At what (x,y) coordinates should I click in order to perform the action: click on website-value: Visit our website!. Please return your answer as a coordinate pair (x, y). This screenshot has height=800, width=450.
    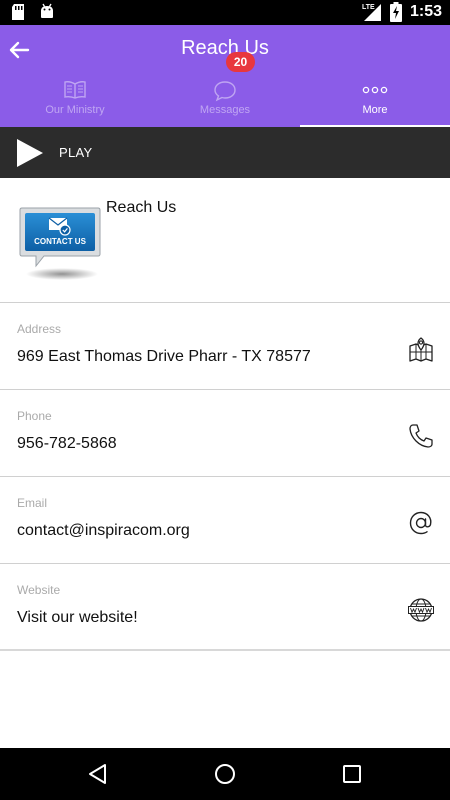
    Looking at the image, I should click on (77, 617).